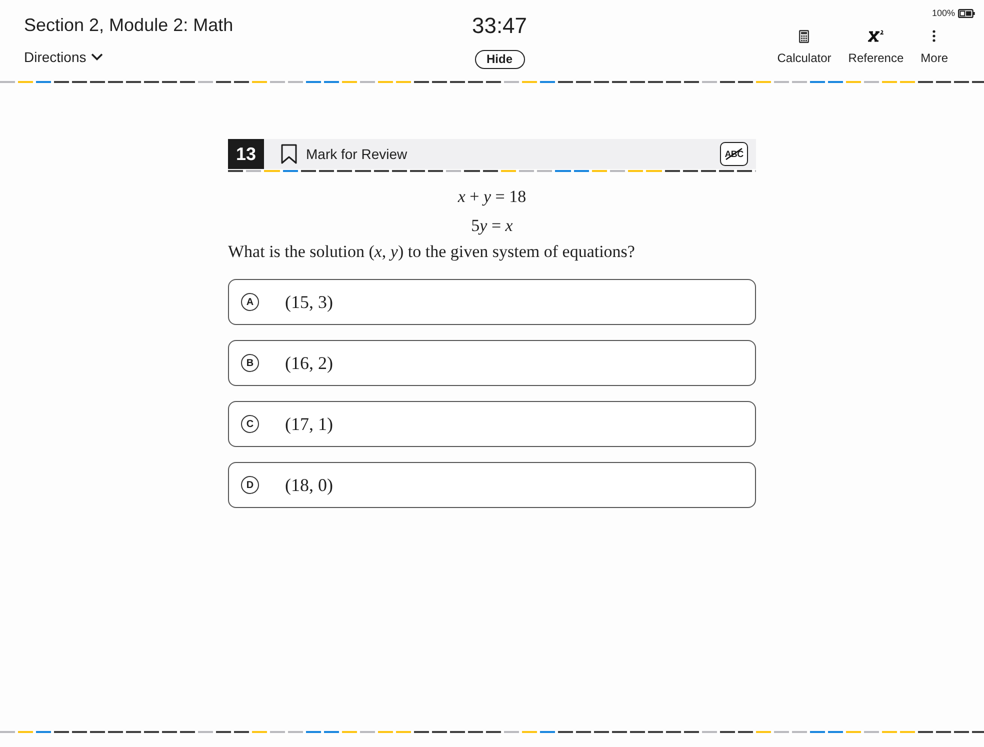  Describe the element at coordinates (344, 154) in the screenshot. I see `mark-for-review-button: Mark for Review` at that location.